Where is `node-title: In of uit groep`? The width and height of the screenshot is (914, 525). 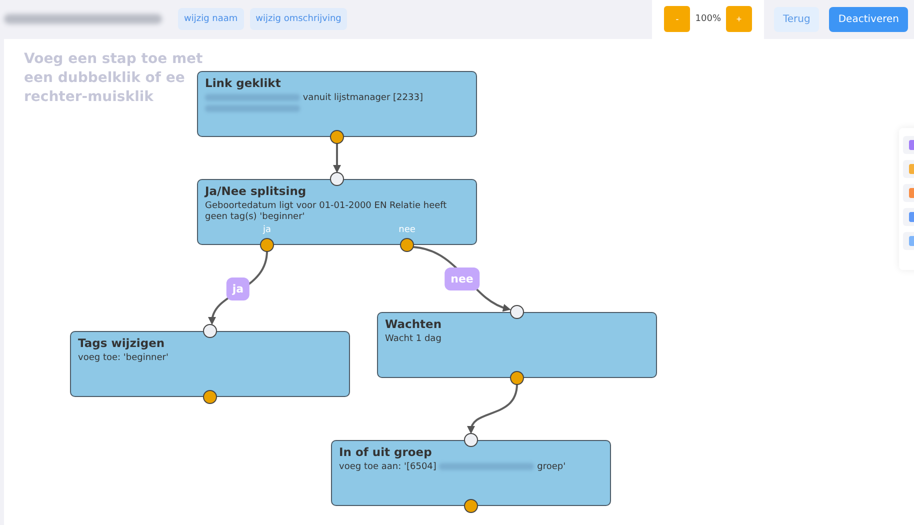
node-title: In of uit groep is located at coordinates (386, 452).